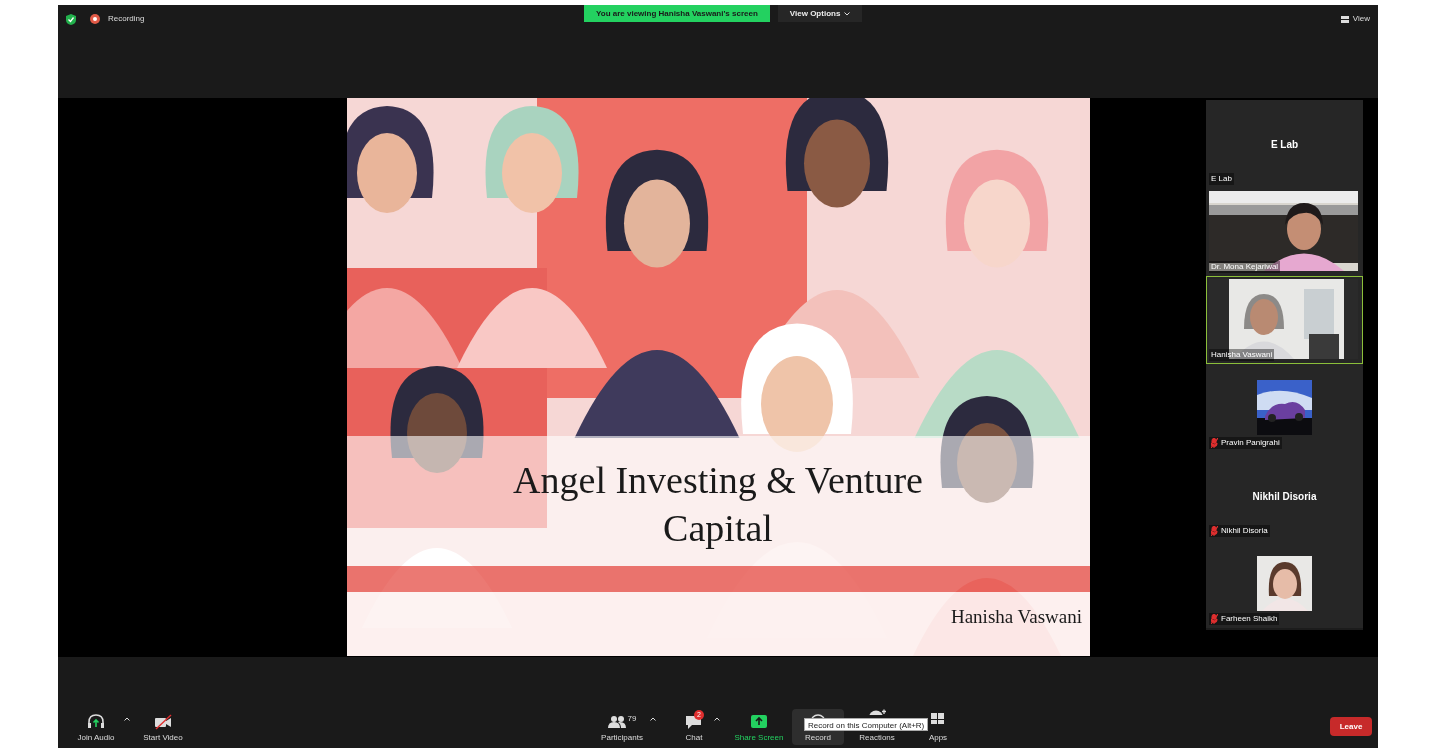  I want to click on view-button: View, so click(1355, 19).